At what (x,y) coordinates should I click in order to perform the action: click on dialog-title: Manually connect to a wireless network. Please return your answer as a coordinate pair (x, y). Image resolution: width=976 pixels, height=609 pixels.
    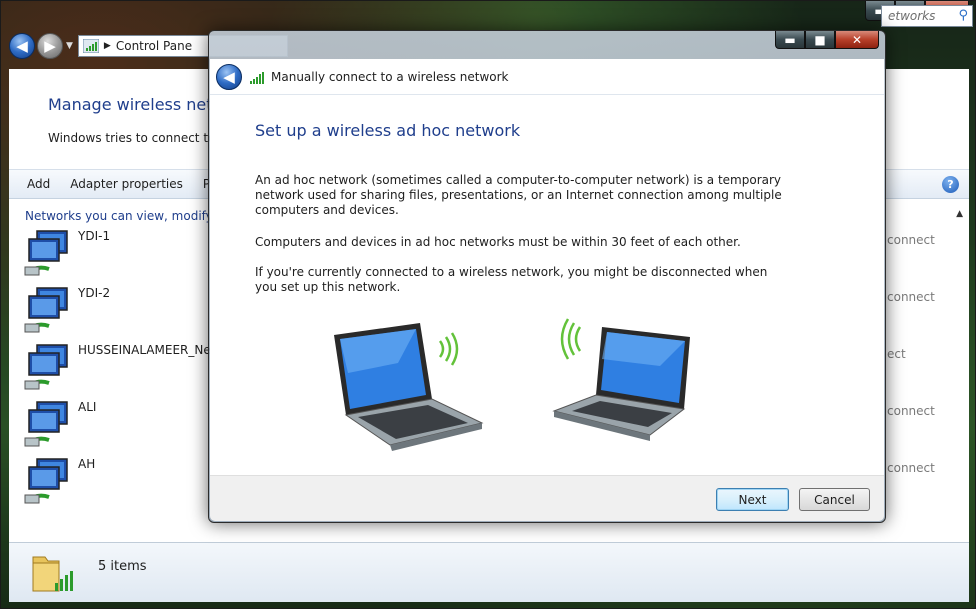
    Looking at the image, I should click on (390, 76).